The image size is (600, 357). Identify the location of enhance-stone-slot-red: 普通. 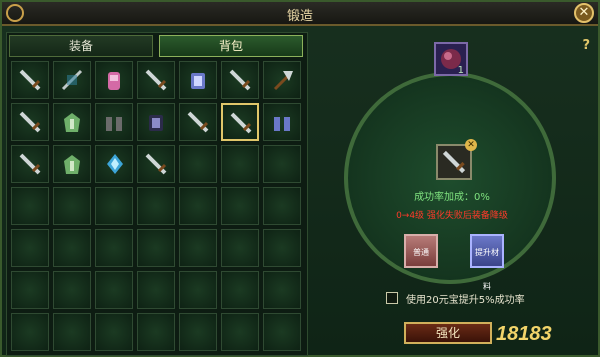
(421, 251).